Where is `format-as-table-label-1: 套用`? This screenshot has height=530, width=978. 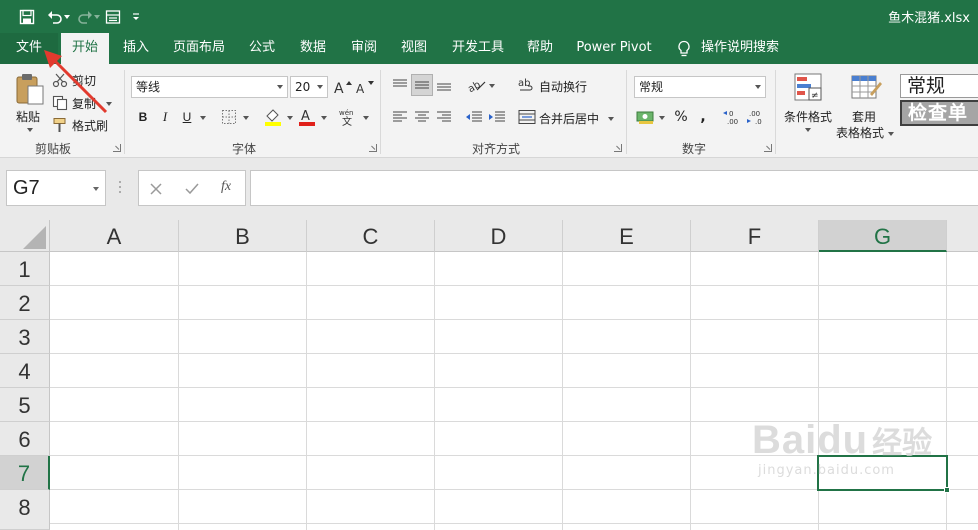 format-as-table-label-1: 套用 is located at coordinates (864, 117).